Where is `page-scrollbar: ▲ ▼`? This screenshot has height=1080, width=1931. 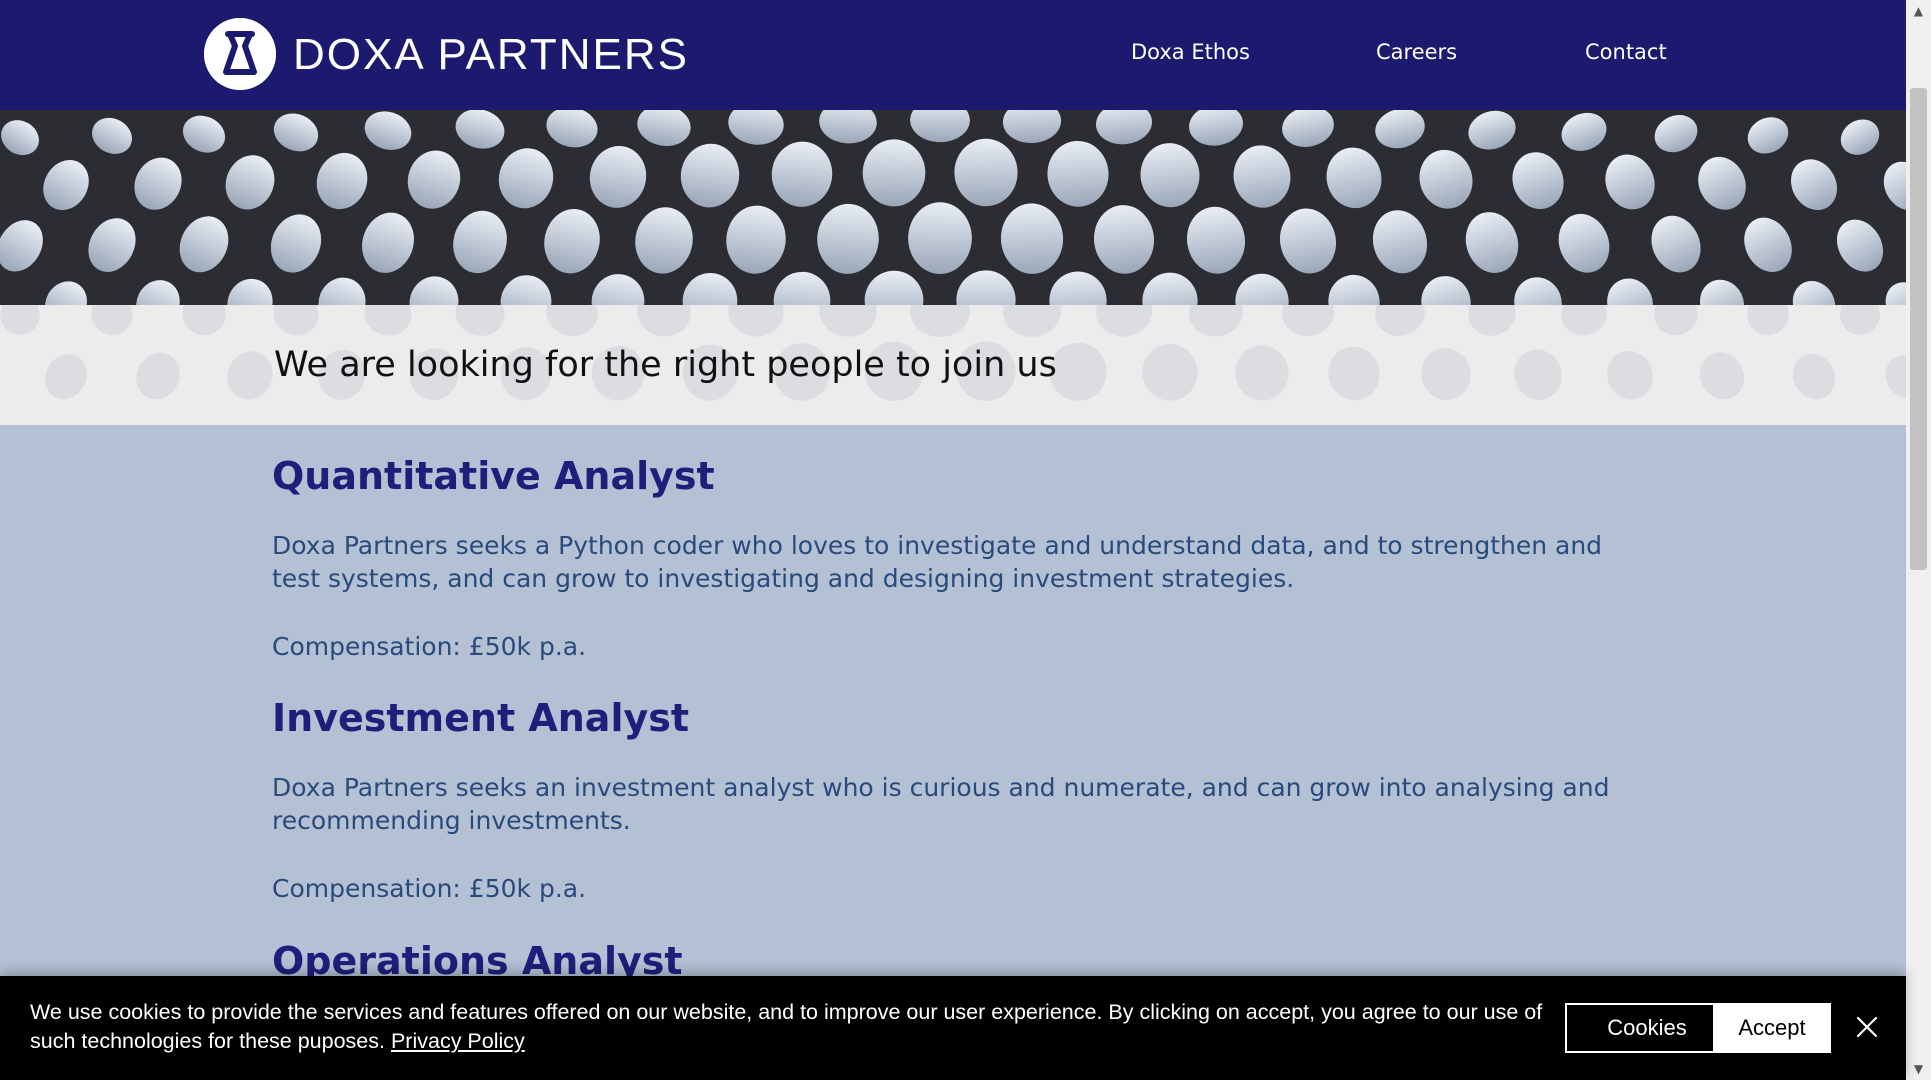
page-scrollbar: ▲ ▼ is located at coordinates (1918, 540).